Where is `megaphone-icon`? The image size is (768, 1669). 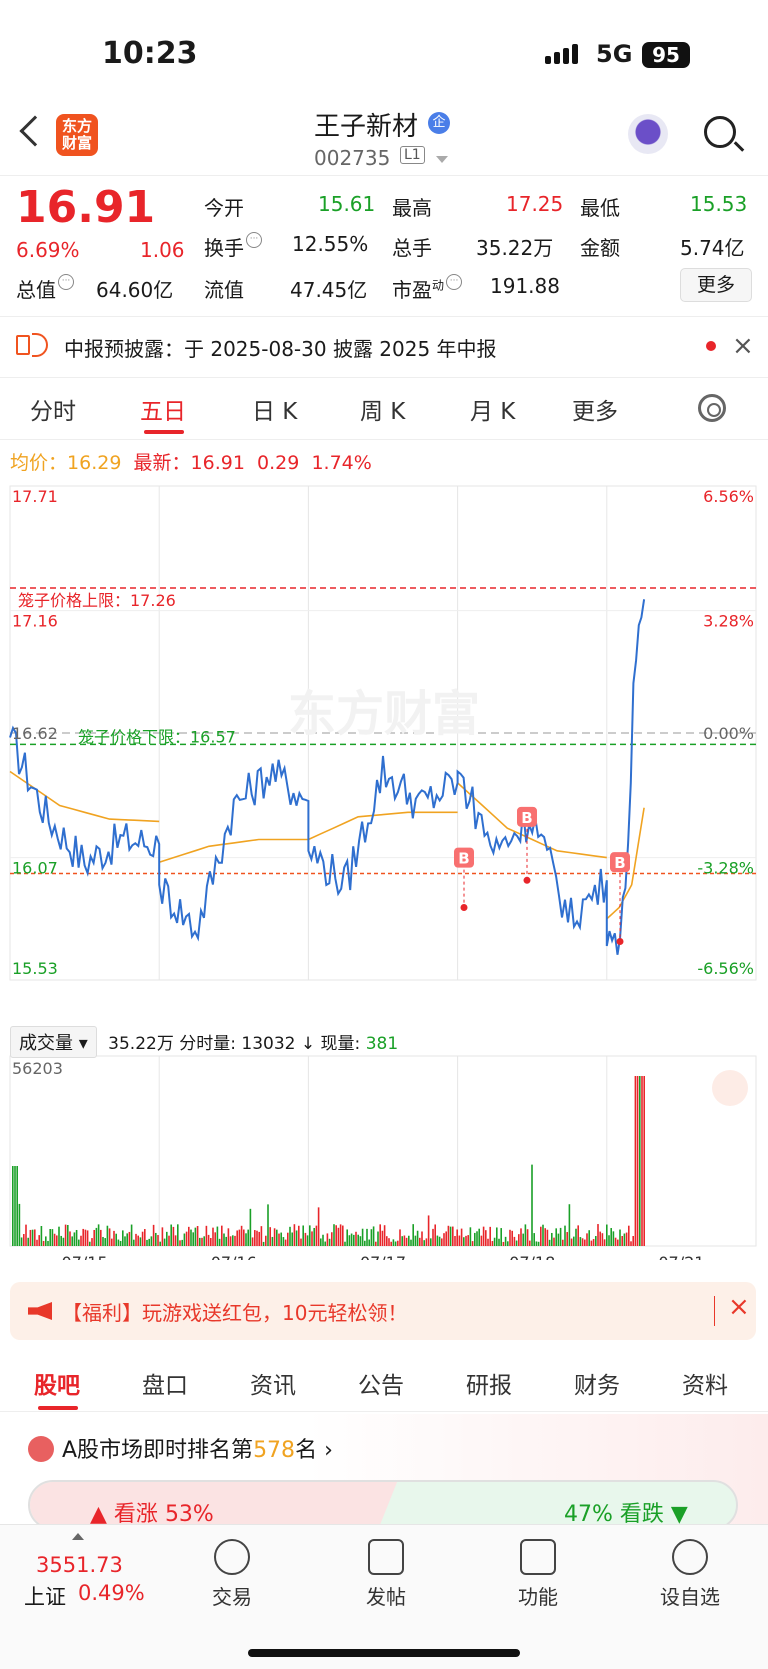 megaphone-icon is located at coordinates (40, 1311).